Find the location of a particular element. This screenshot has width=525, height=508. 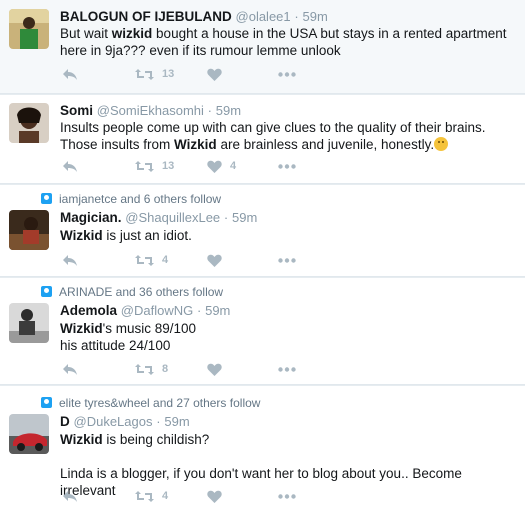

username: @SomiEkhasomhi is located at coordinates (150, 110).